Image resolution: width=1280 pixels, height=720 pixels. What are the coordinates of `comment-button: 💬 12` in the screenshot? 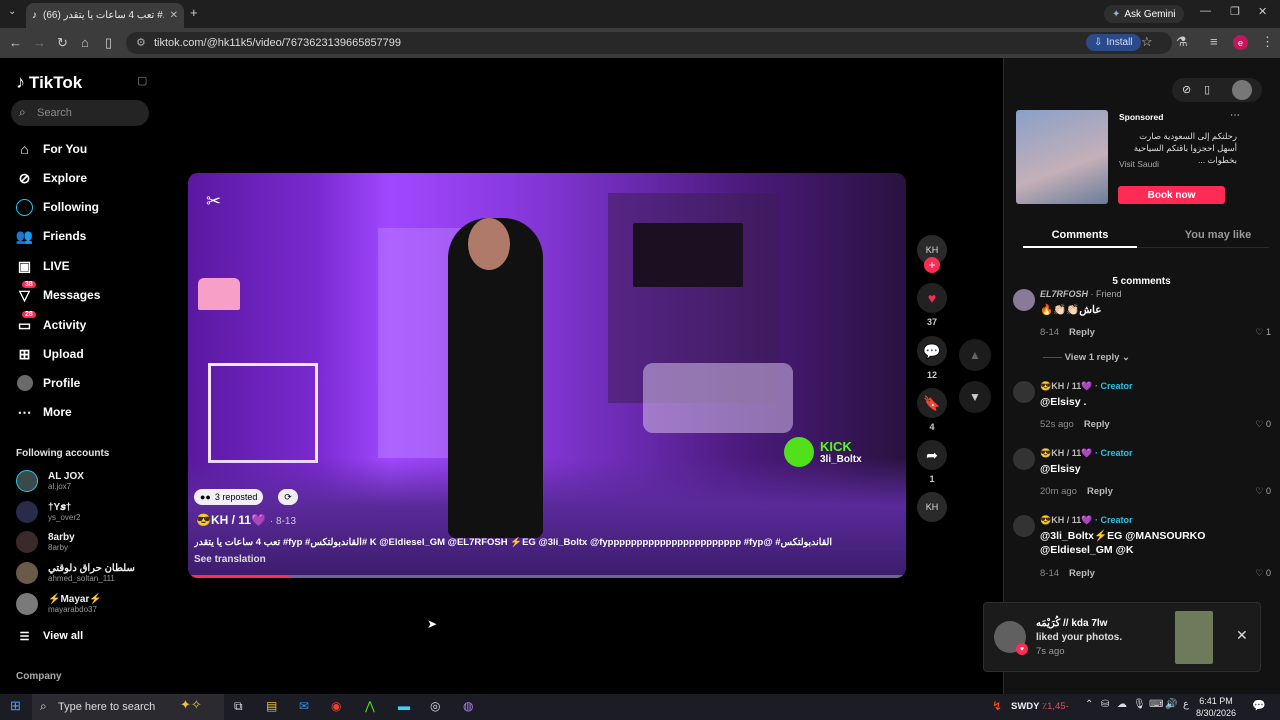 It's located at (932, 358).